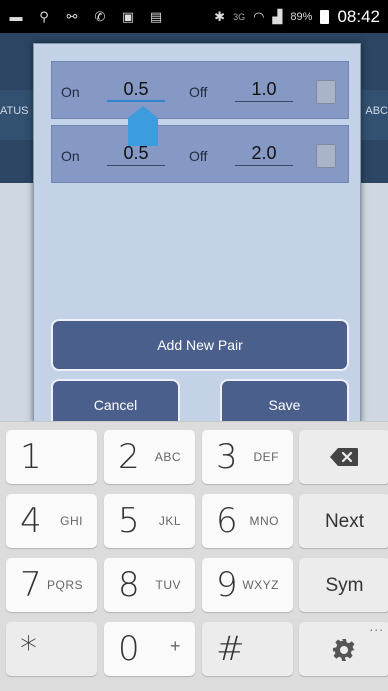 The width and height of the screenshot is (388, 691). I want to click on background-tab-left: ATUS, so click(14, 111).